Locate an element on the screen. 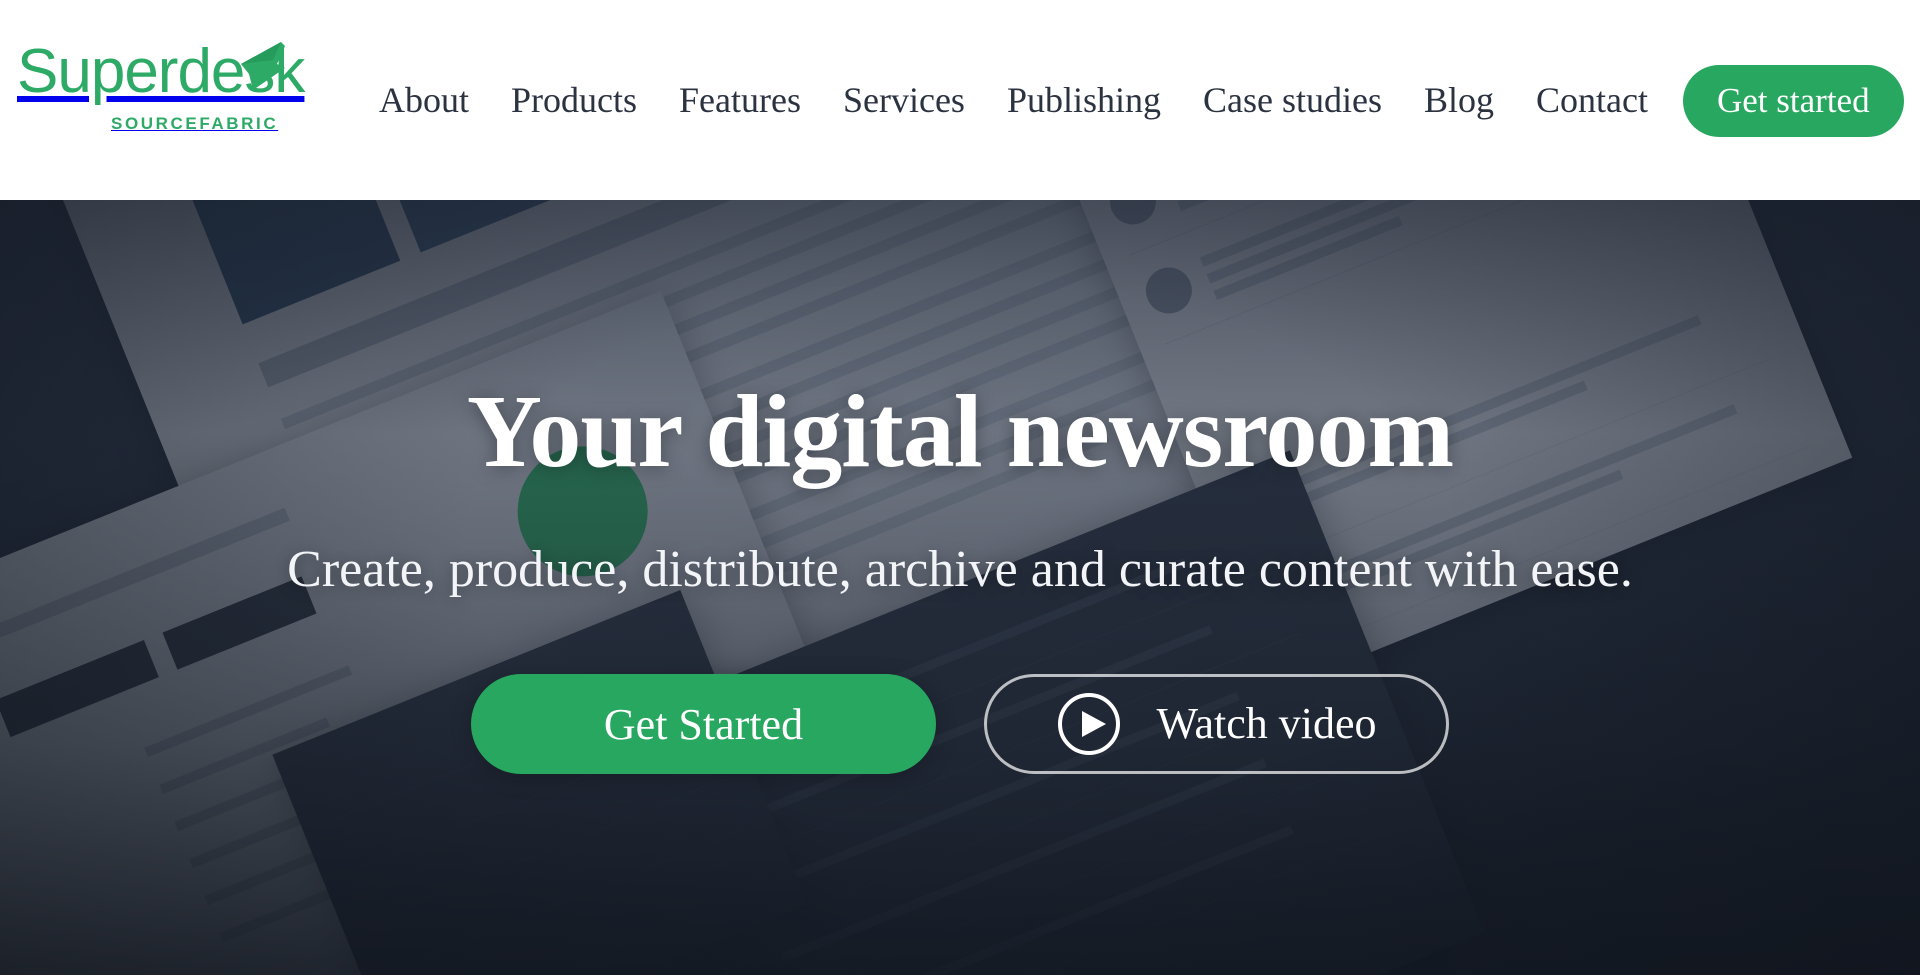 Image resolution: width=1920 pixels, height=975 pixels. hero-action-buttons: Get Started Watch video is located at coordinates (960, 724).